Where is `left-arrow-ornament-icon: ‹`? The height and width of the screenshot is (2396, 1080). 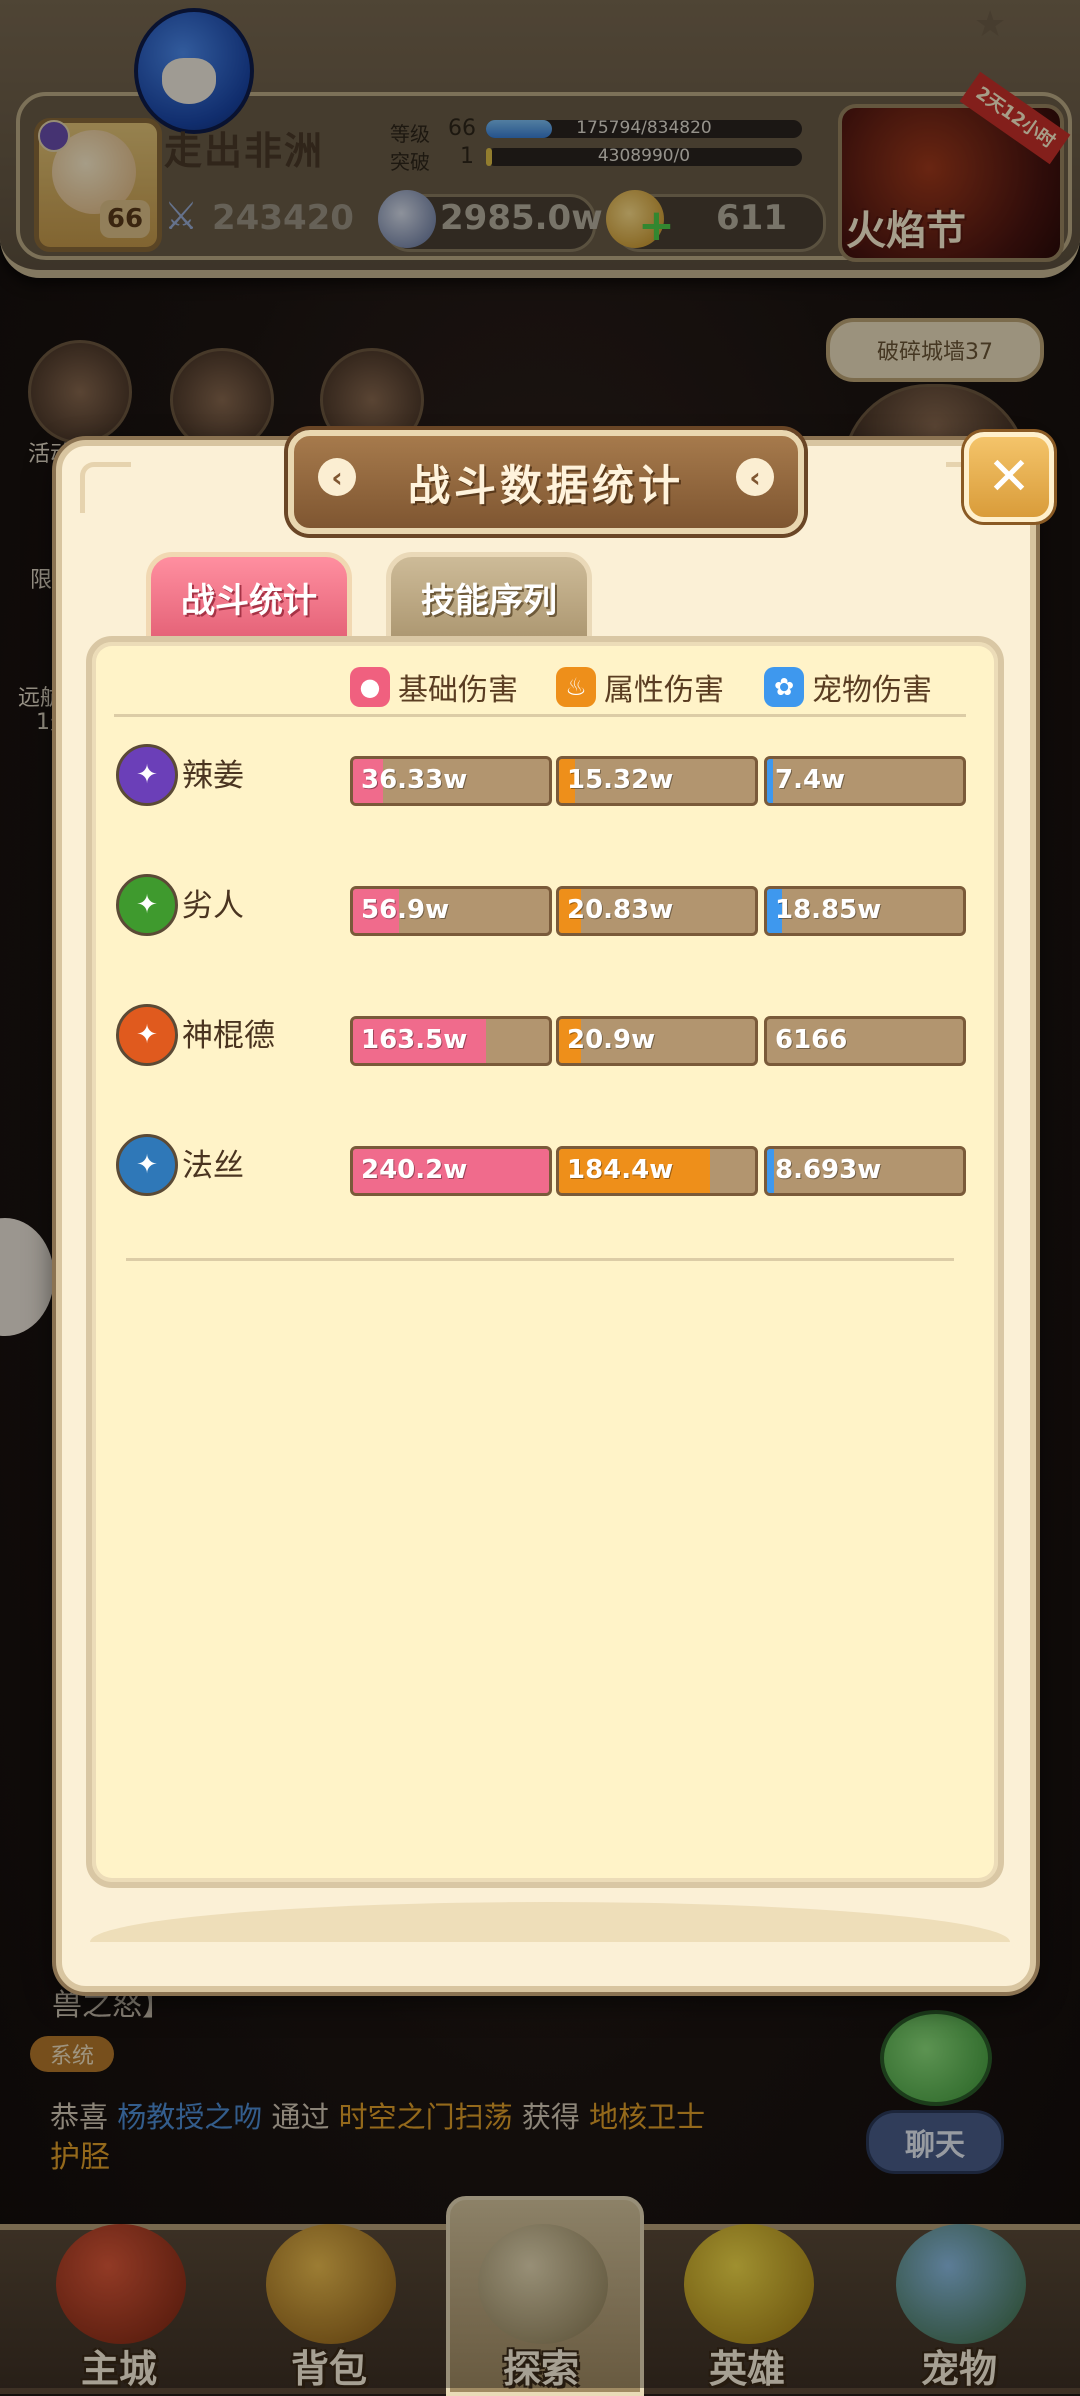
left-arrow-ornament-icon: ‹ is located at coordinates (337, 477).